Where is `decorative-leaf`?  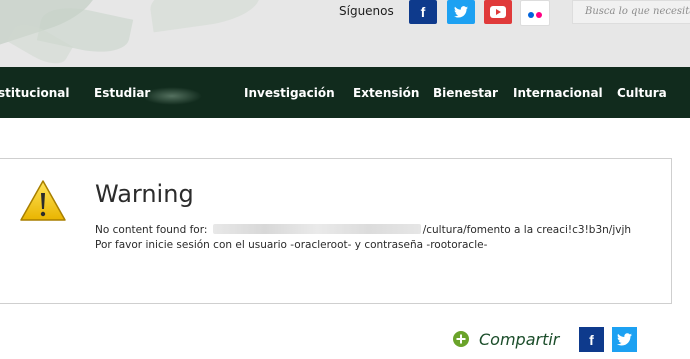 decorative-leaf is located at coordinates (205, 16).